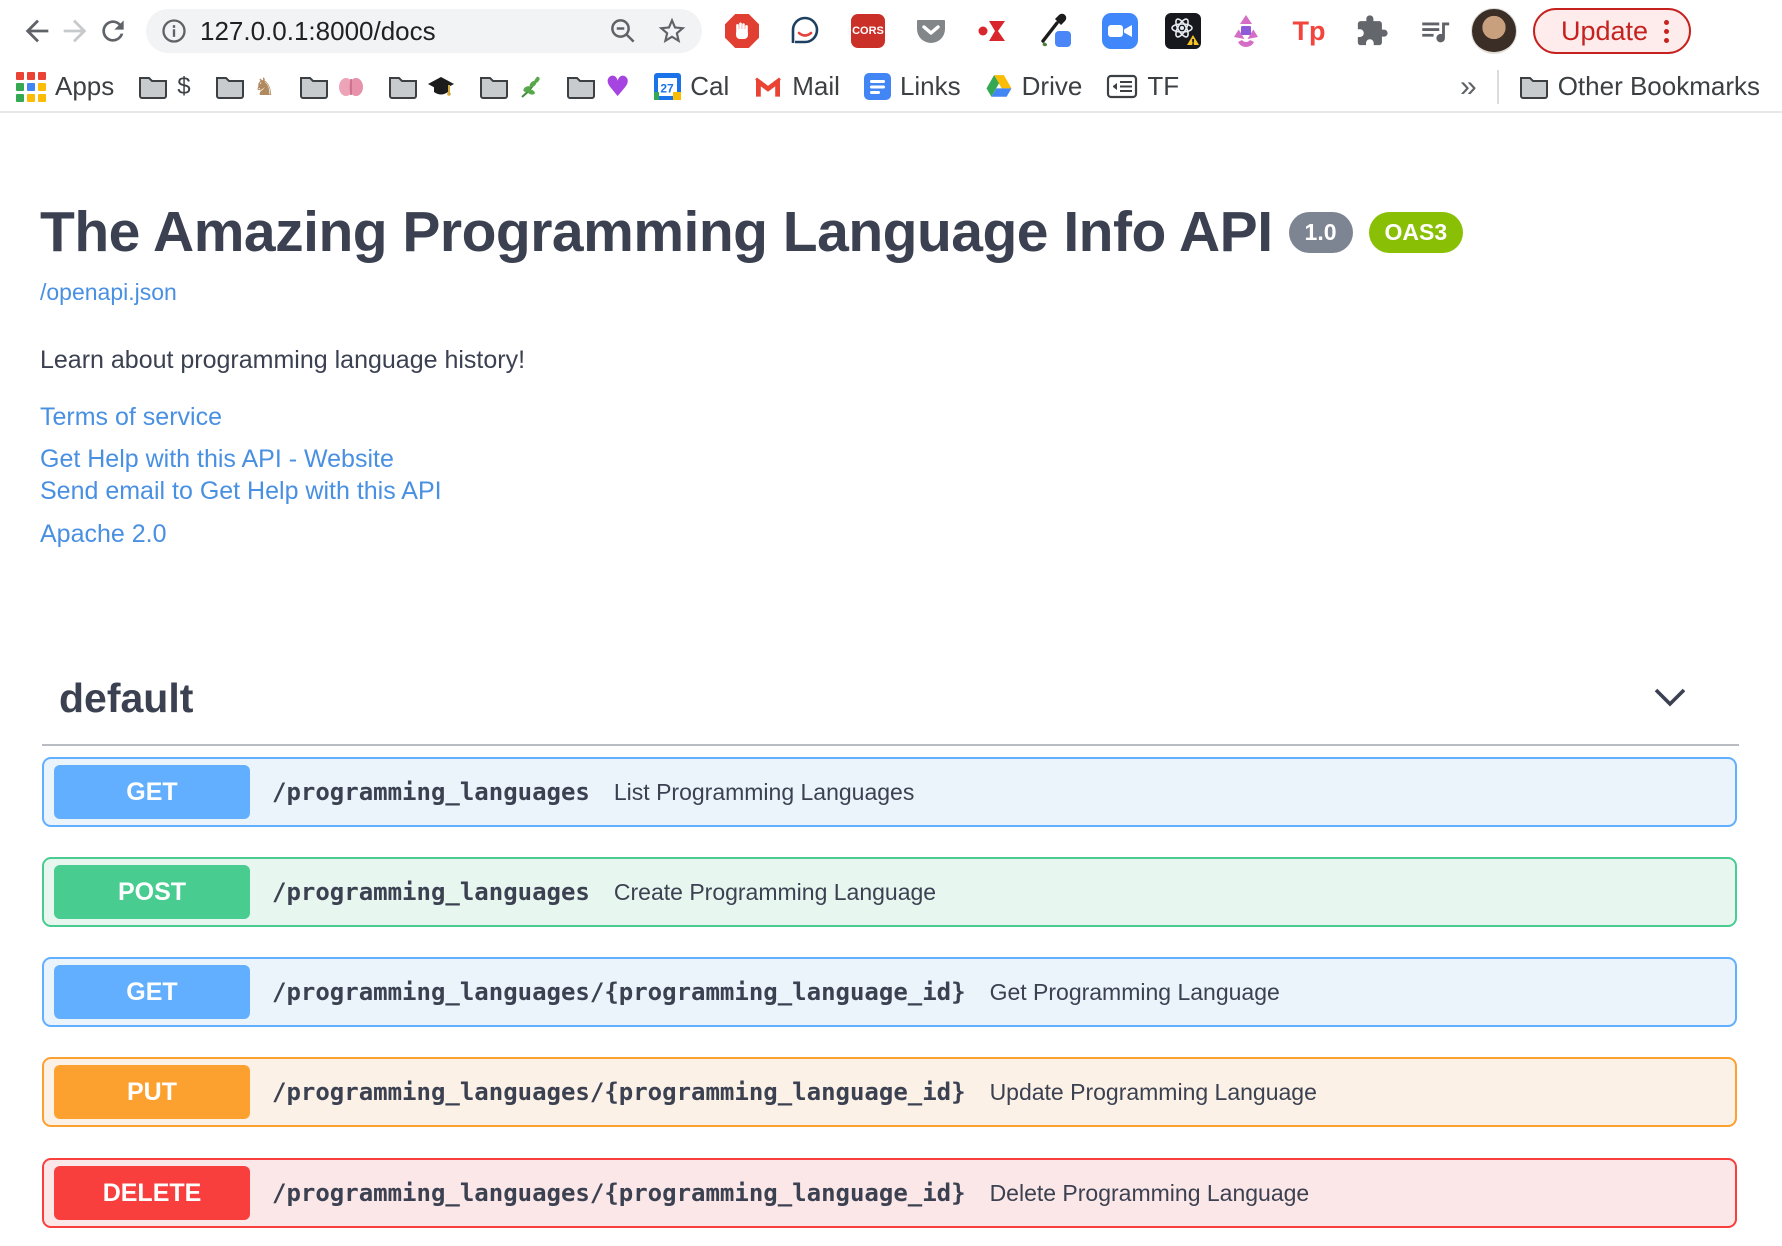 Image resolution: width=1782 pixels, height=1246 pixels. Describe the element at coordinates (751, 534) in the screenshot. I see `license-link: Apache 2.0` at that location.